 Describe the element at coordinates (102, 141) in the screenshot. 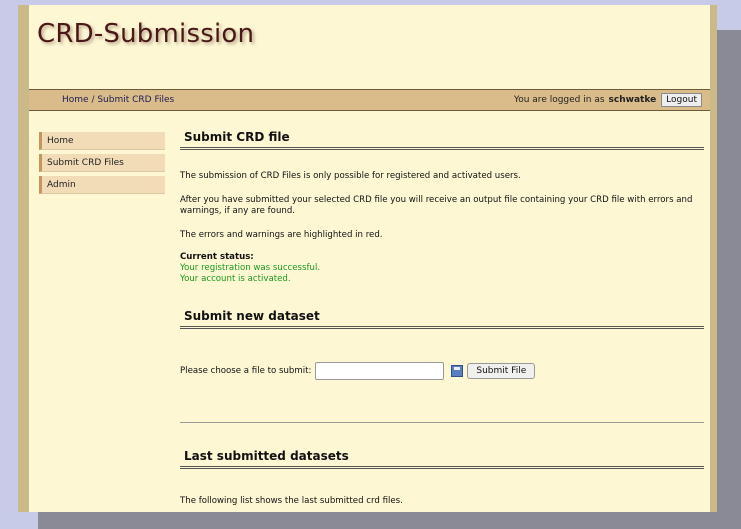

I see `sidebar-item-home: Home` at that location.